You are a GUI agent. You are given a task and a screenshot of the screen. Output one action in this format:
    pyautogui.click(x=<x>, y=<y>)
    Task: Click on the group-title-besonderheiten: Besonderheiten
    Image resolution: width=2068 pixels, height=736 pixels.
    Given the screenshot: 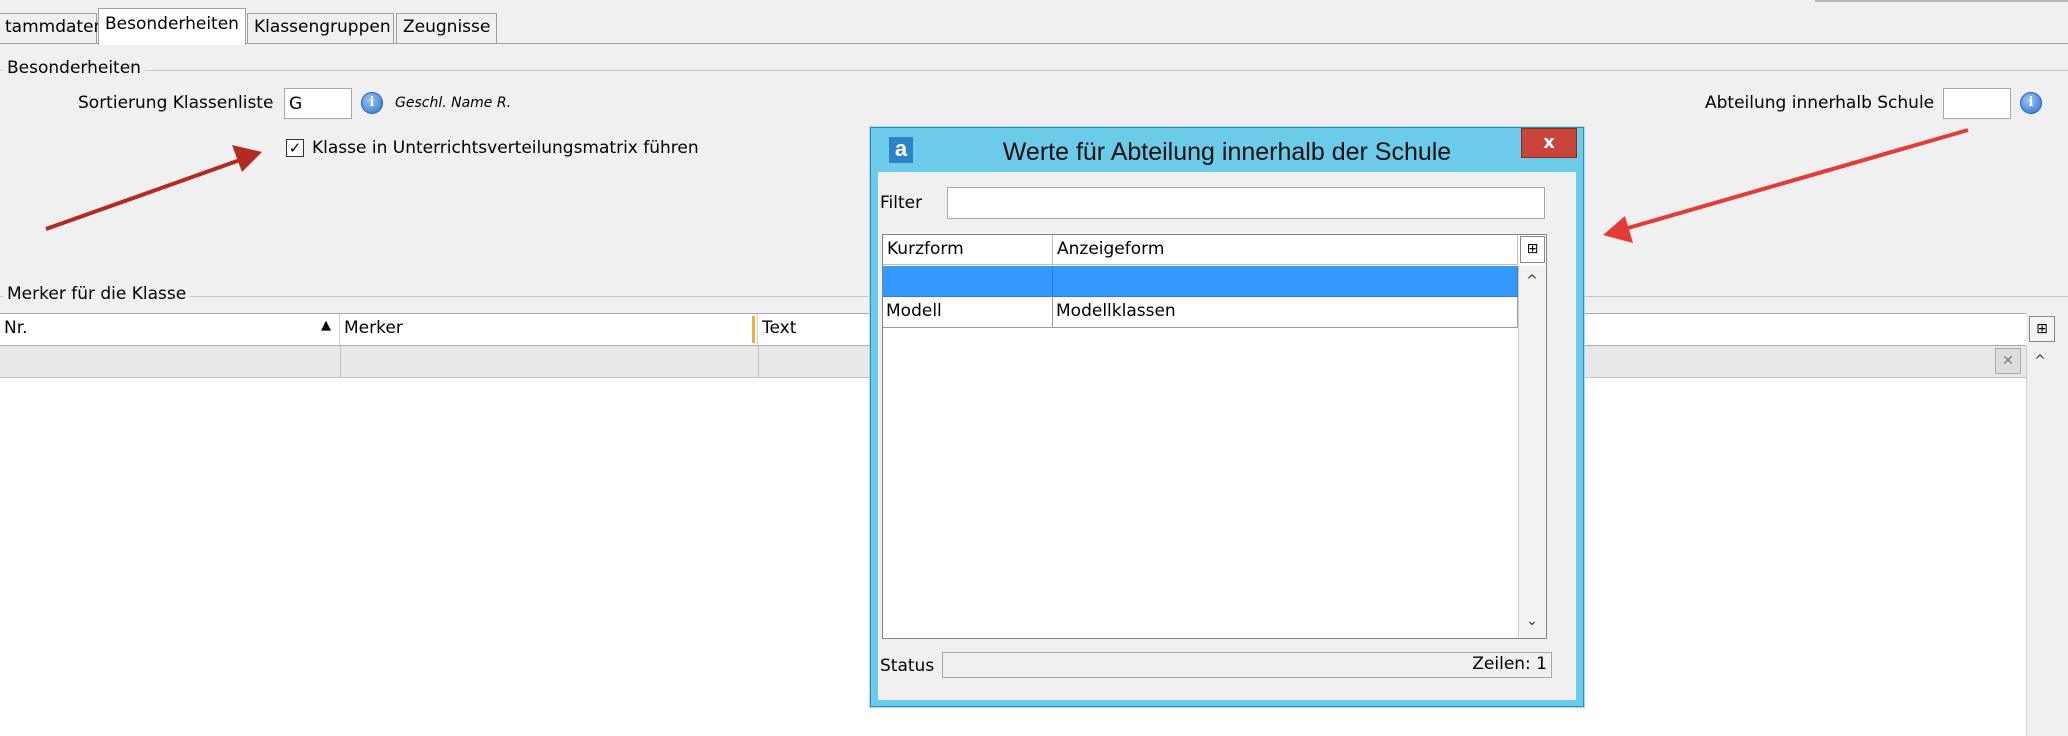 What is the action you would take?
    pyautogui.click(x=74, y=68)
    